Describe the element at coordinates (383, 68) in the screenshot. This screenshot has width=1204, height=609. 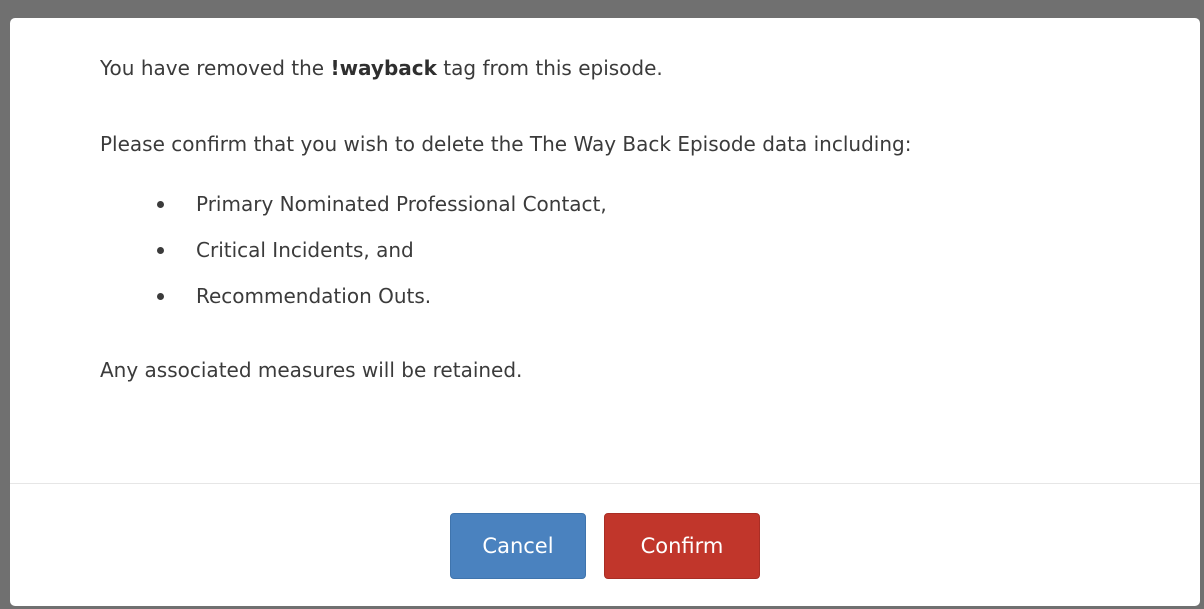
I see `tag-name: !wayback` at that location.